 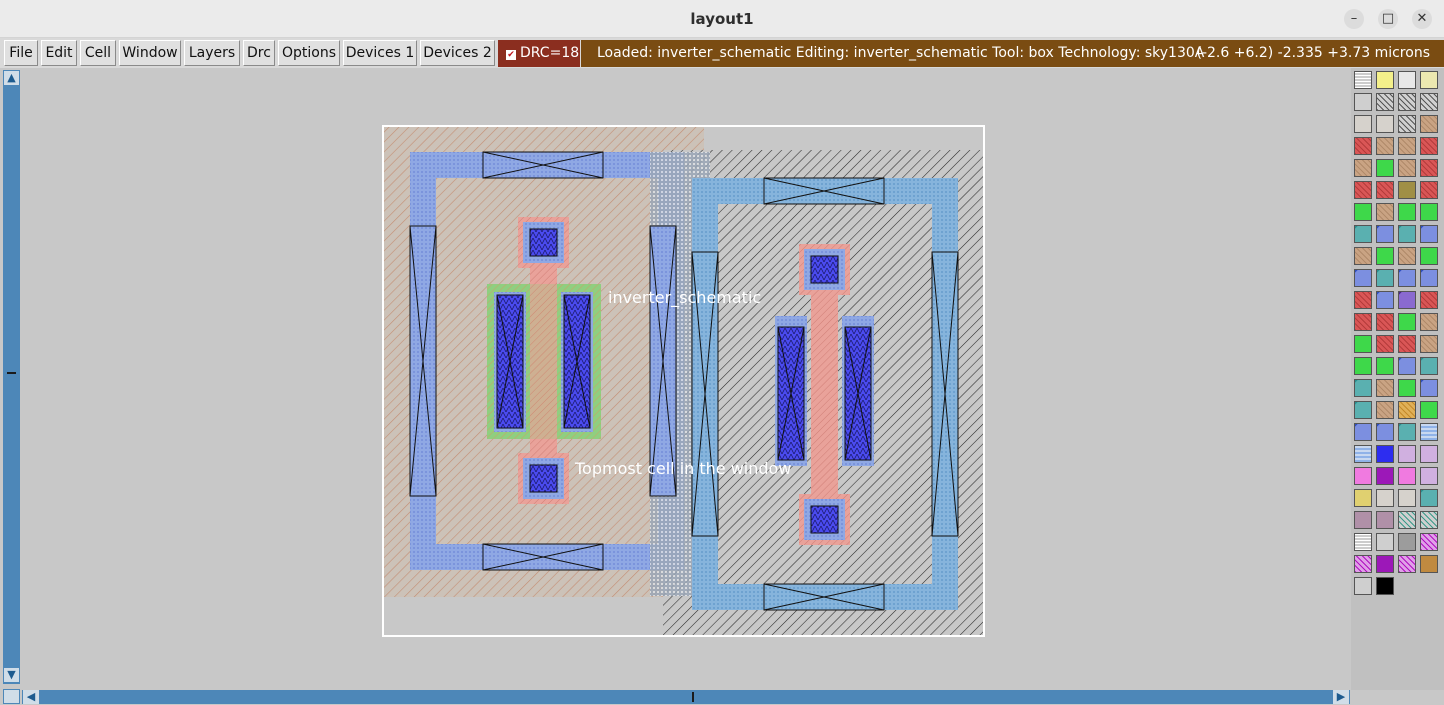 What do you see at coordinates (457, 53) in the screenshot?
I see `menu-devices-2: Devices 2` at bounding box center [457, 53].